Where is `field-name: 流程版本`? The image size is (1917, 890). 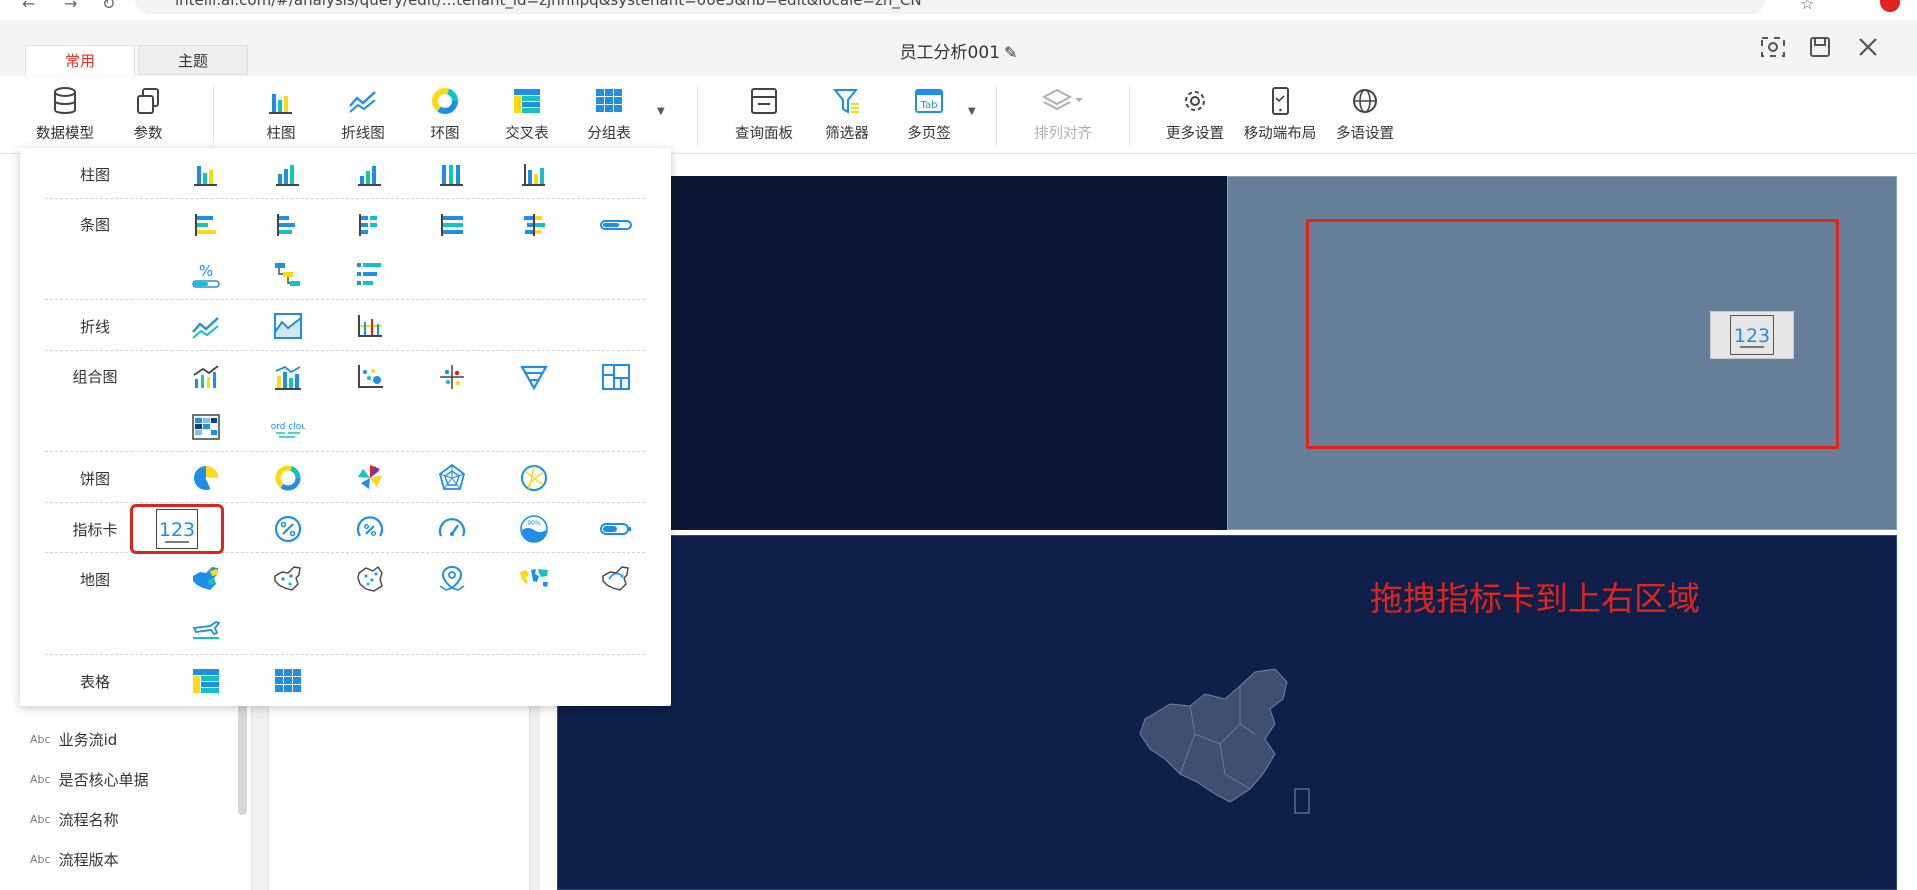 field-name: 流程版本 is located at coordinates (88, 859).